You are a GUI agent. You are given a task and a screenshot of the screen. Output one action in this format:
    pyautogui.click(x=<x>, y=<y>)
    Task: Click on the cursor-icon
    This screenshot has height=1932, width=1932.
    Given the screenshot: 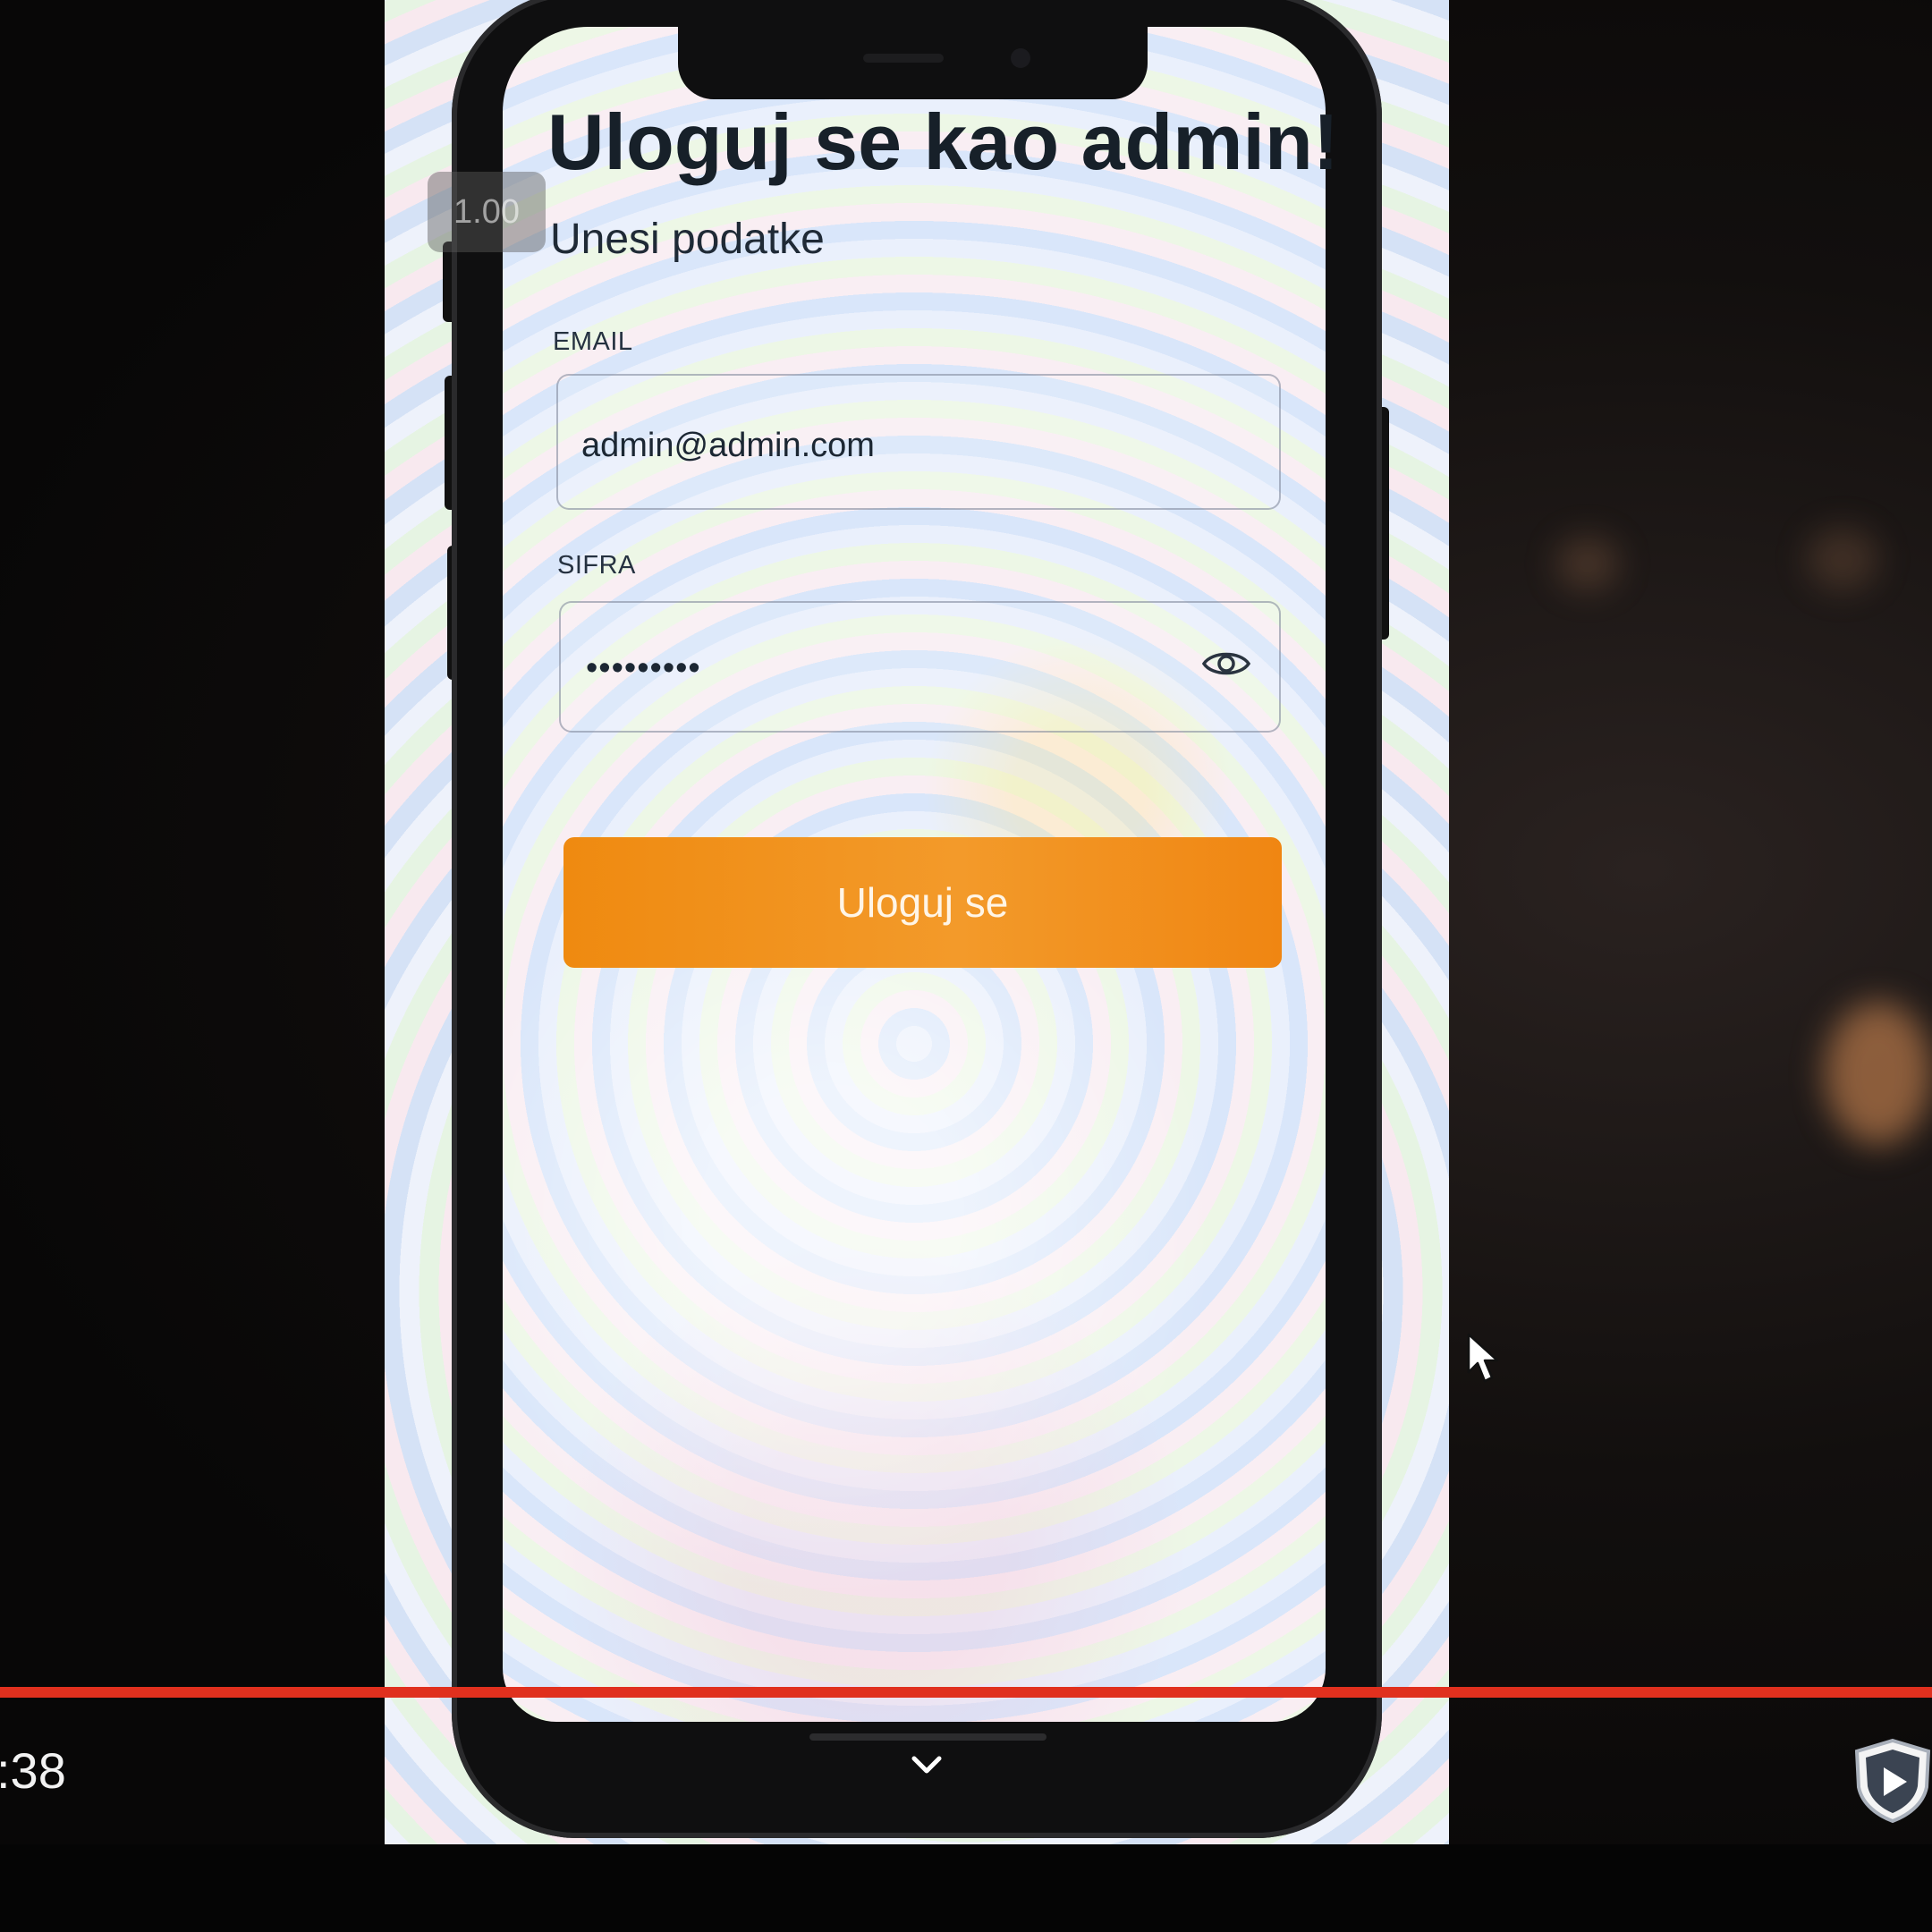 What is the action you would take?
    pyautogui.click(x=1483, y=1358)
    